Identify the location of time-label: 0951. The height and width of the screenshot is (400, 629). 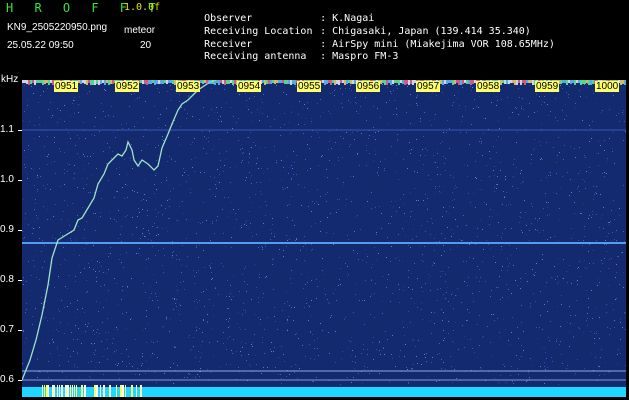
(66, 86).